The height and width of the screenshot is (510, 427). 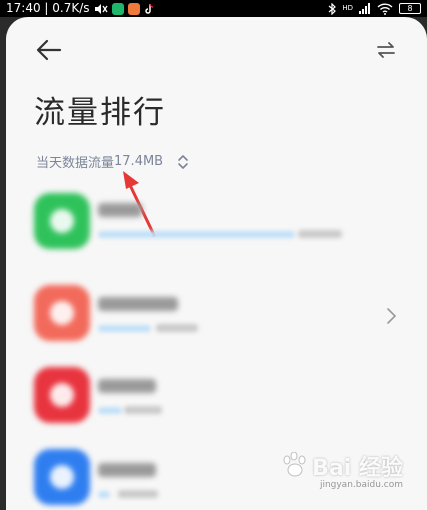 What do you see at coordinates (183, 162) in the screenshot?
I see `sort-updown-icon` at bounding box center [183, 162].